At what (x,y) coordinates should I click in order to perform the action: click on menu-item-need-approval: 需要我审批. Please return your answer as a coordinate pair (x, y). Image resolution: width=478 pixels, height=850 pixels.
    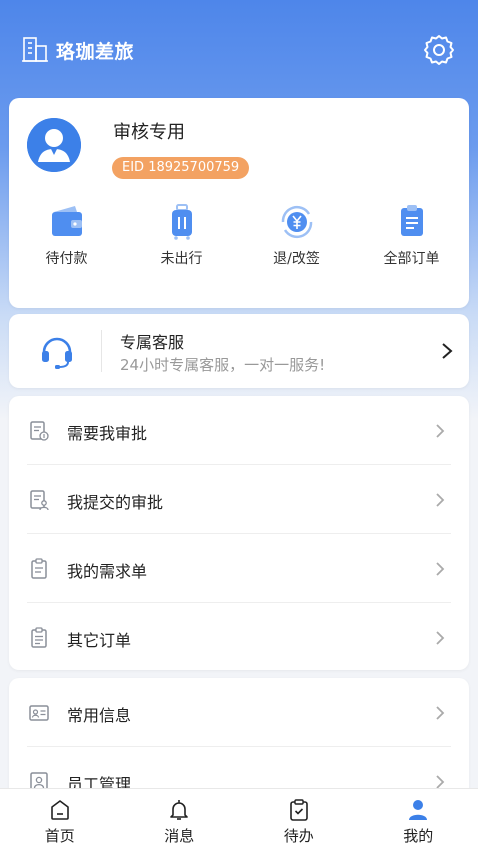
    Looking at the image, I should click on (239, 430).